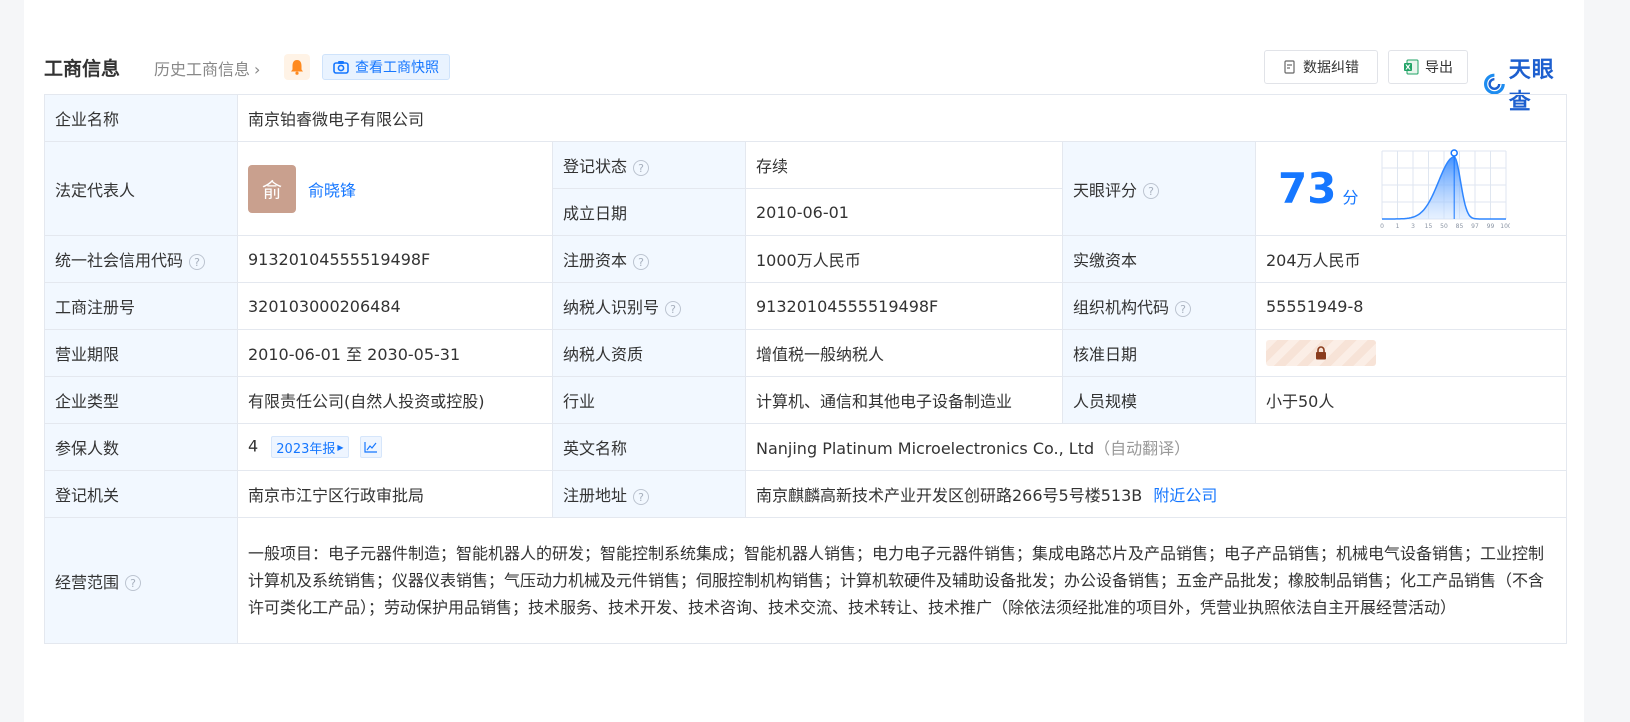 The height and width of the screenshot is (722, 1630). I want to click on reg-address-cell: 南京麒麟高新技术产业开发区创研路266号5号楼513B 附近公司, so click(1156, 494).